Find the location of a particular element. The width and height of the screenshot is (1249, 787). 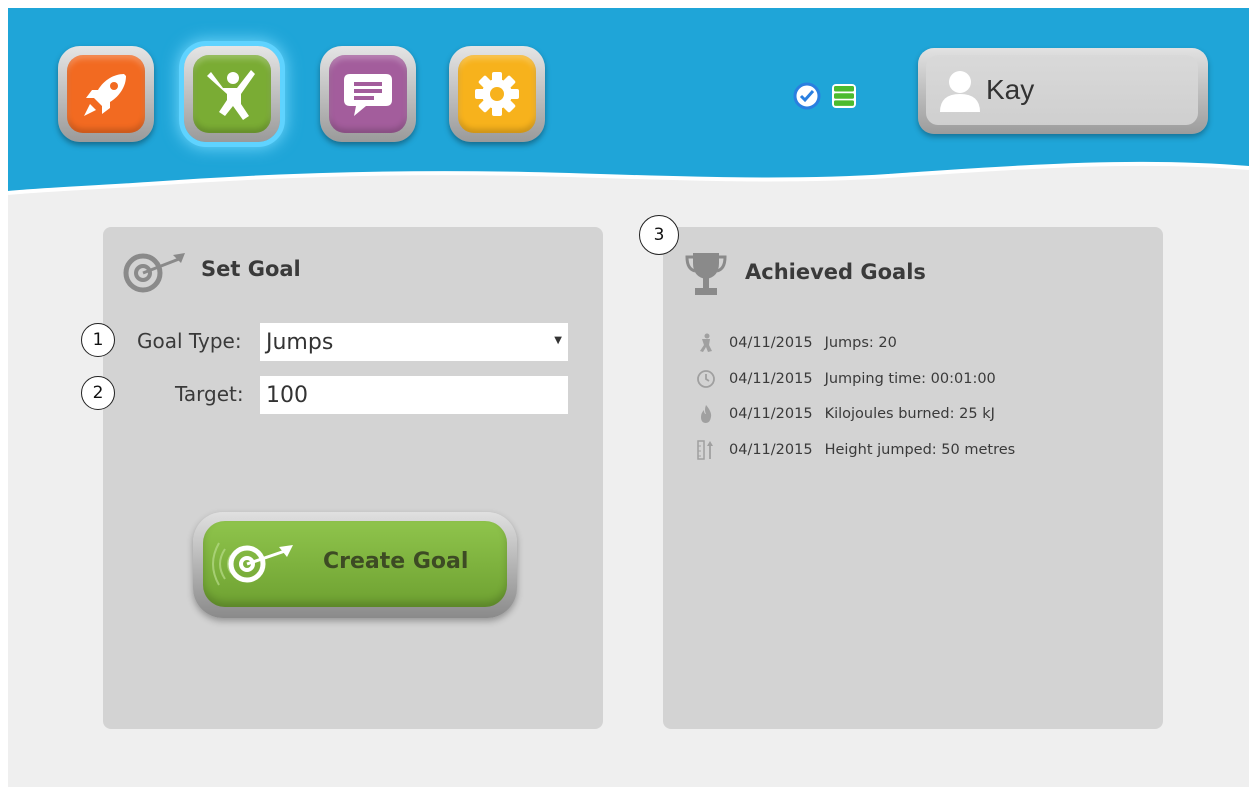

settings-app-button is located at coordinates (497, 94).